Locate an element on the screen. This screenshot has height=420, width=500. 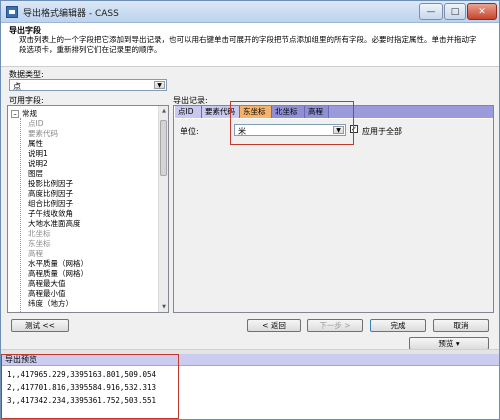
tree-item-height-scale: 高度比例因子 is located at coordinates (50, 193).